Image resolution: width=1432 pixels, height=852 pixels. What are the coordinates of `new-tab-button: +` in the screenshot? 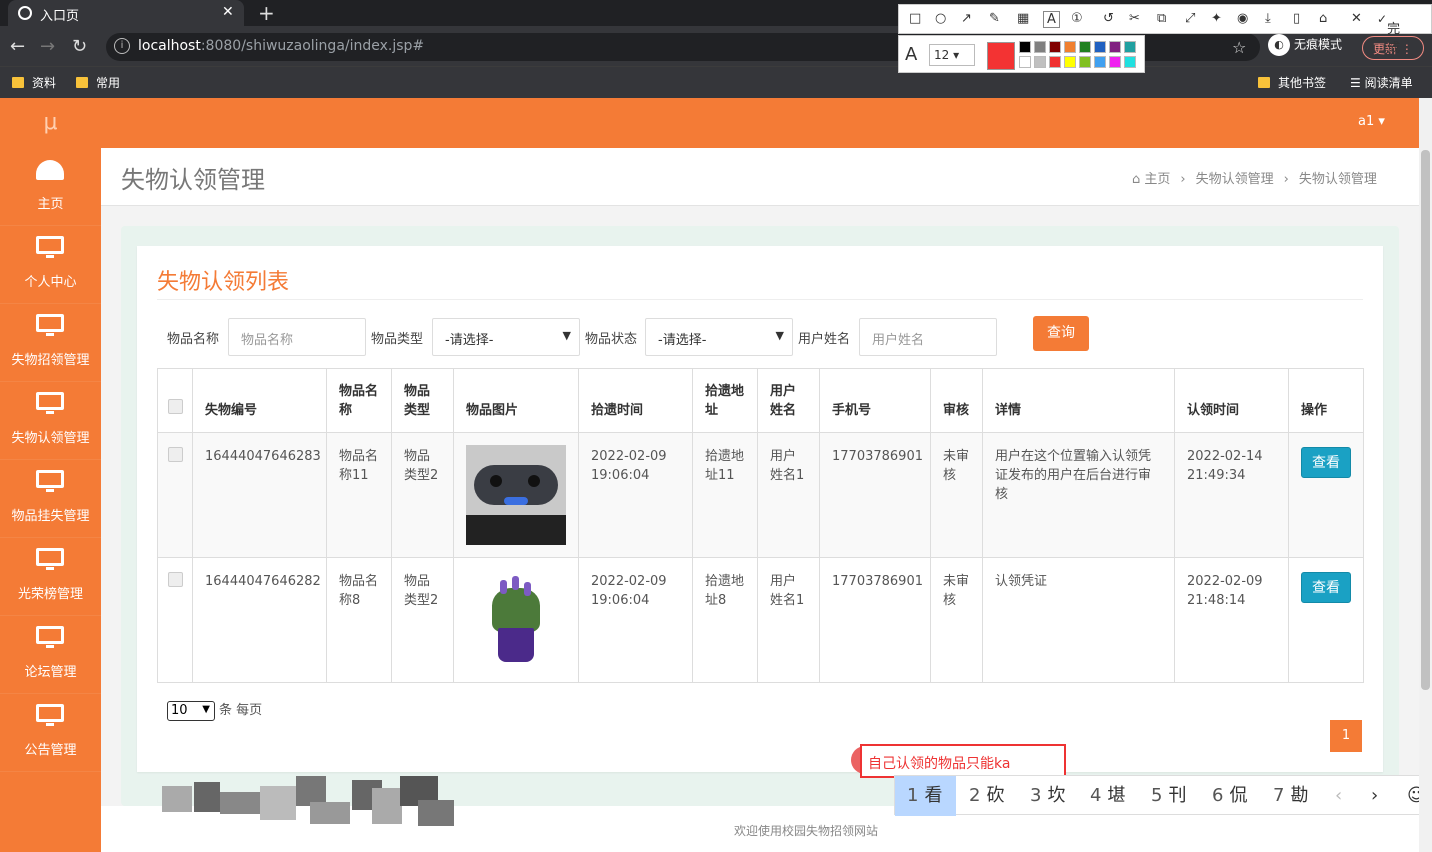 It's located at (266, 13).